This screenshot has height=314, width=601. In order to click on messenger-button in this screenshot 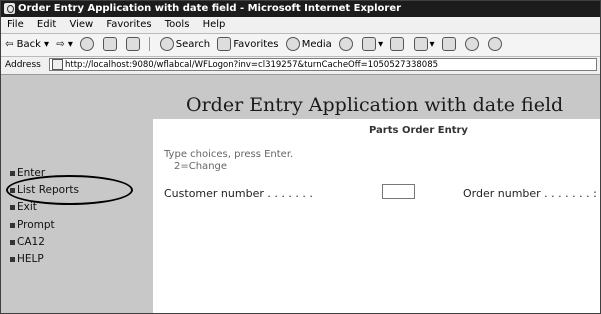, I will do `click(496, 45)`.